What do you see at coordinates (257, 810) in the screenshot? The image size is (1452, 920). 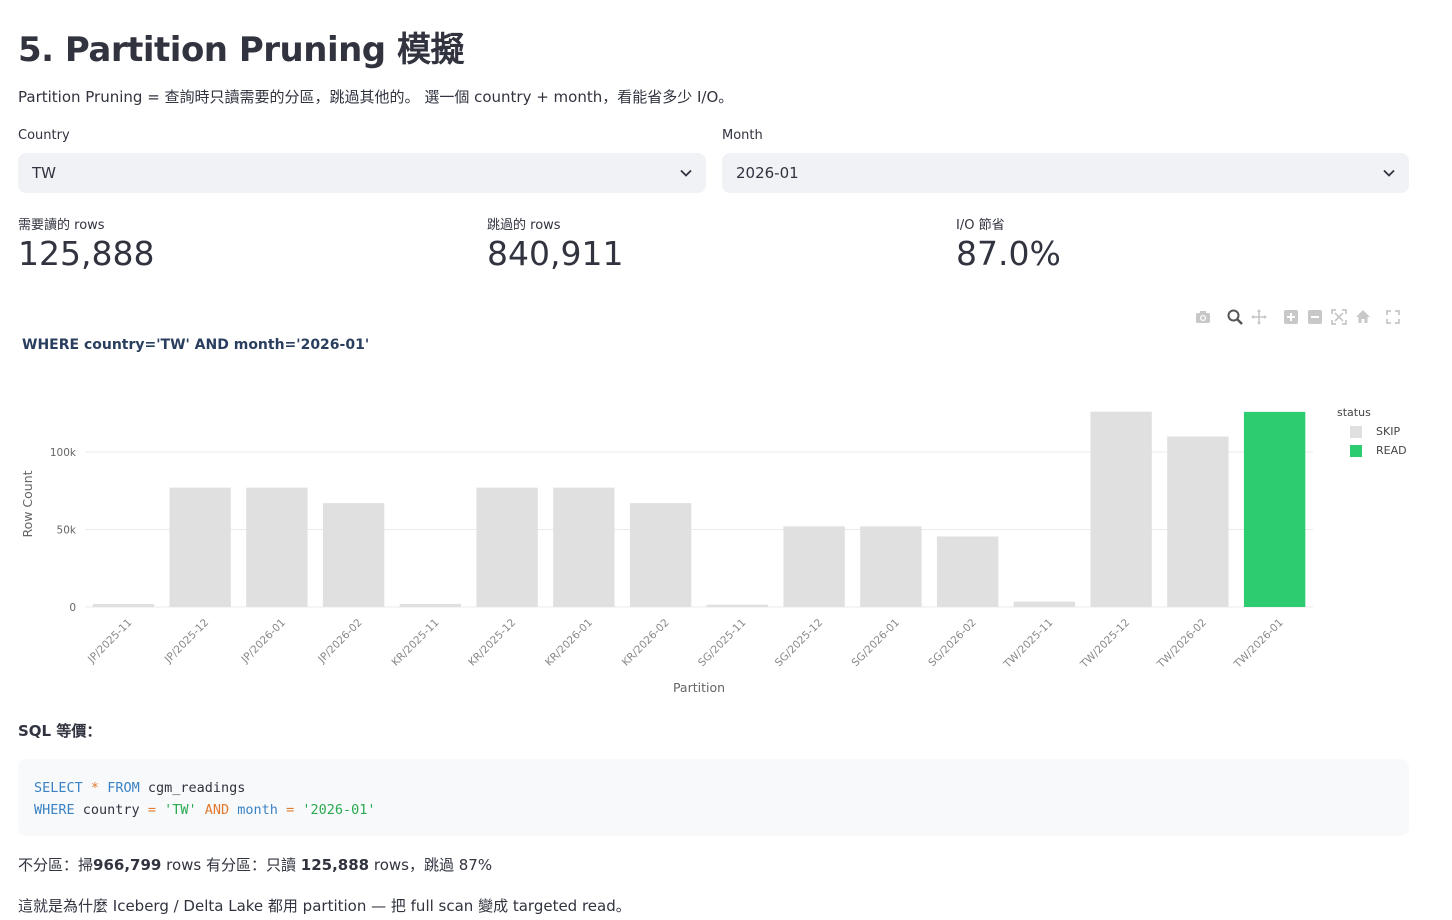 I see `sql-column: month` at bounding box center [257, 810].